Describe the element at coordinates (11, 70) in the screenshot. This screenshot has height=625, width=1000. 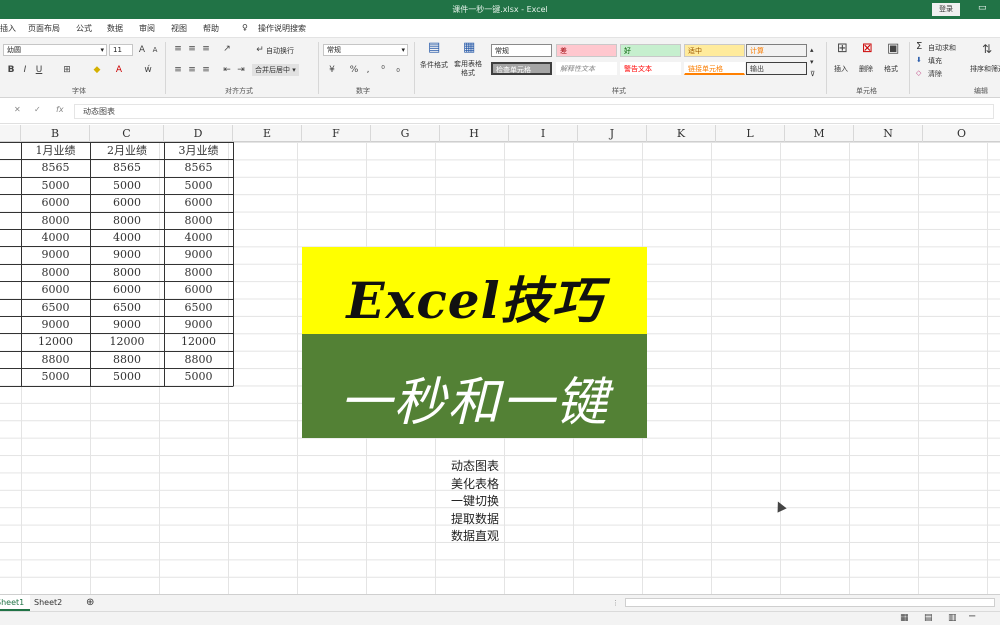
I see `bold-icon: B` at that location.